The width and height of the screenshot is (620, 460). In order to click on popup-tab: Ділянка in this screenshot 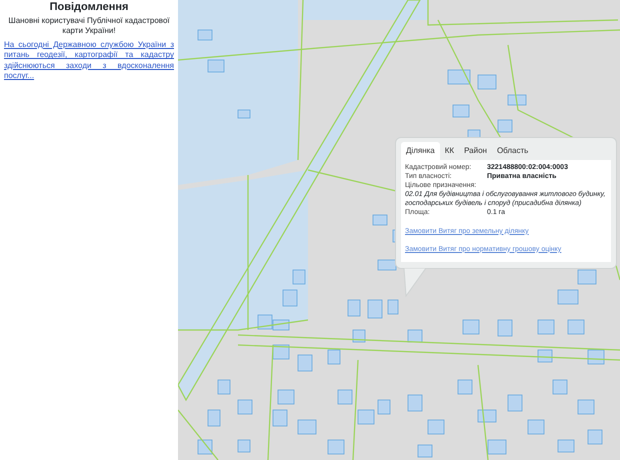, I will do `click(420, 151)`.